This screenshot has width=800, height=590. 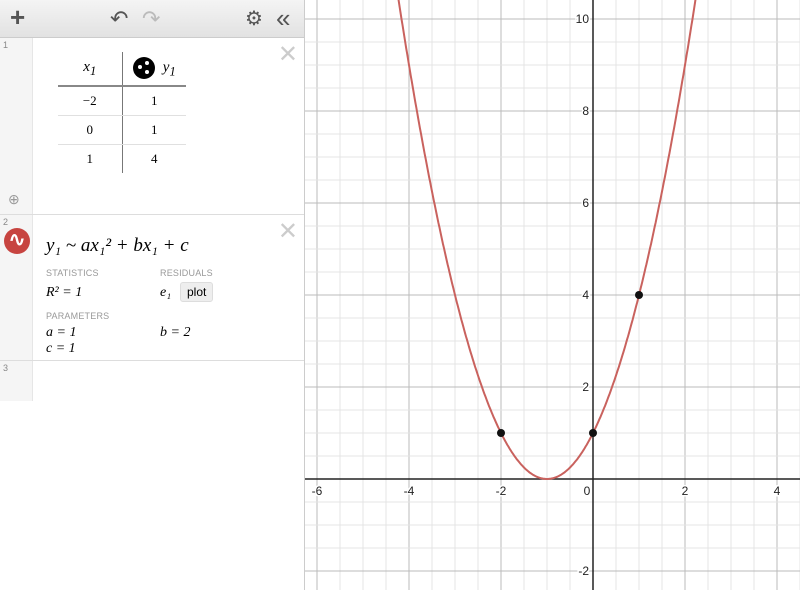 I want to click on residual-variable: e₁, so click(x=166, y=292).